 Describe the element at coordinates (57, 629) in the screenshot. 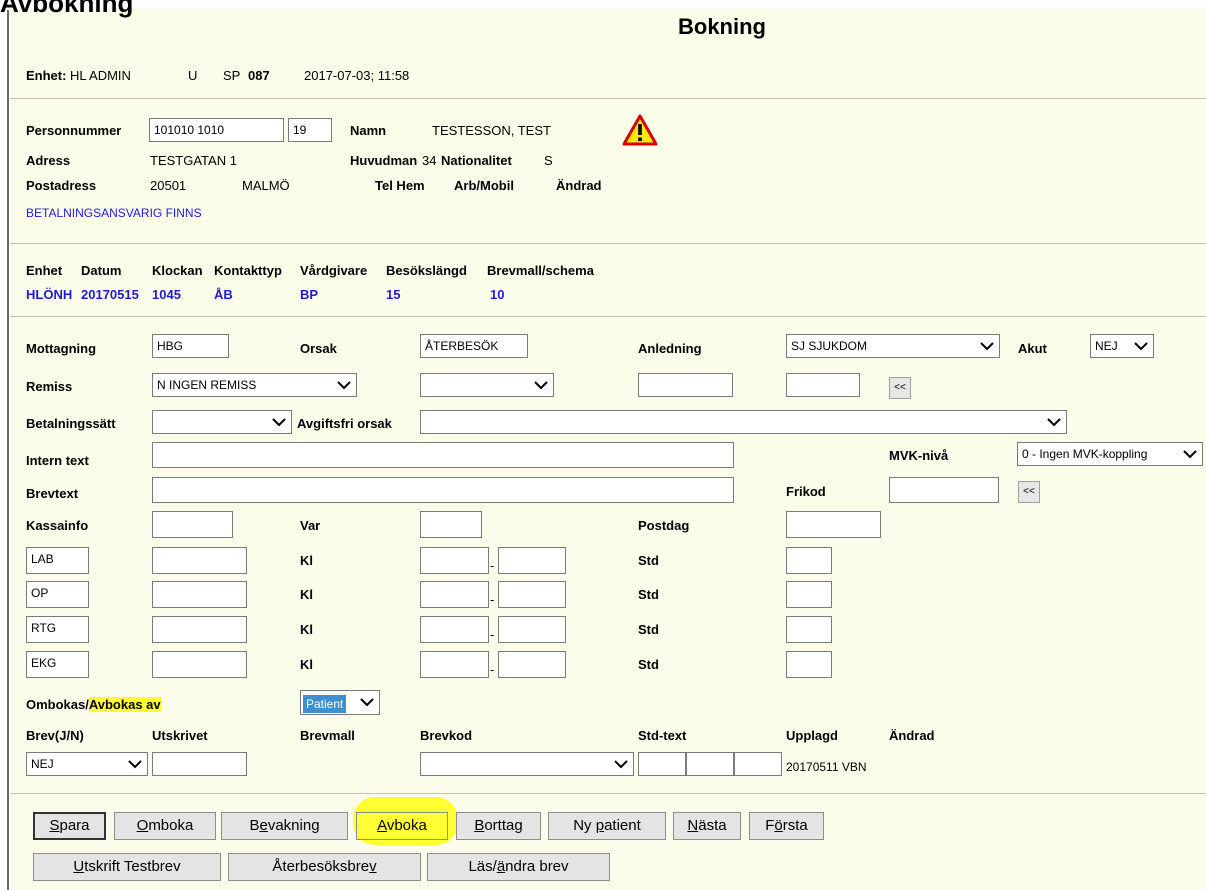

I see `code-field-rtg: RTG` at that location.